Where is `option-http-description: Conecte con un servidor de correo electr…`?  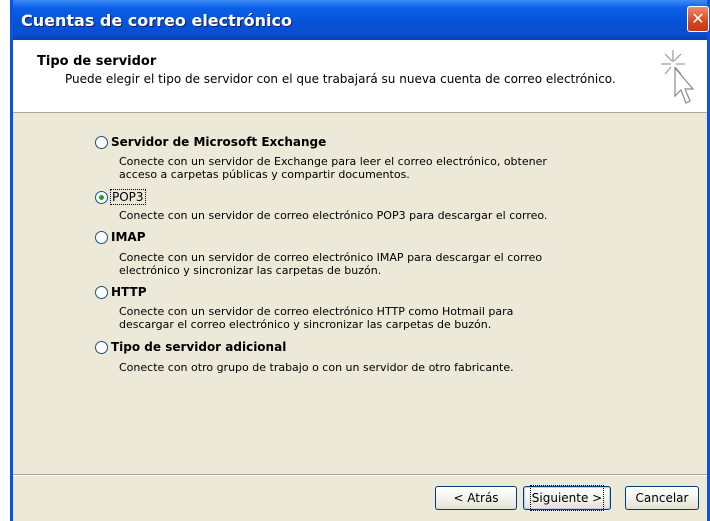 option-http-description: Conecte con un servidor de correo electr… is located at coordinates (316, 318).